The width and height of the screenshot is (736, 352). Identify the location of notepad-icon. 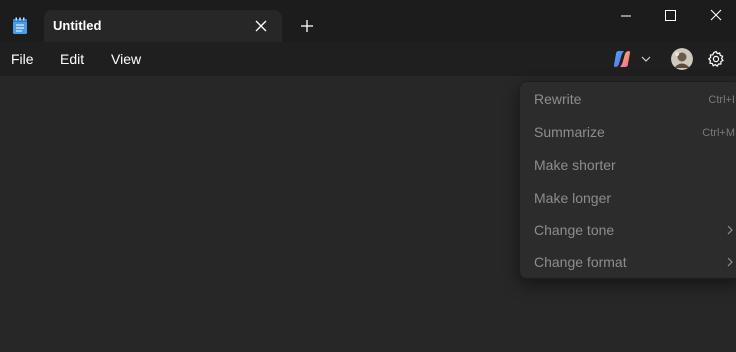
(20, 25).